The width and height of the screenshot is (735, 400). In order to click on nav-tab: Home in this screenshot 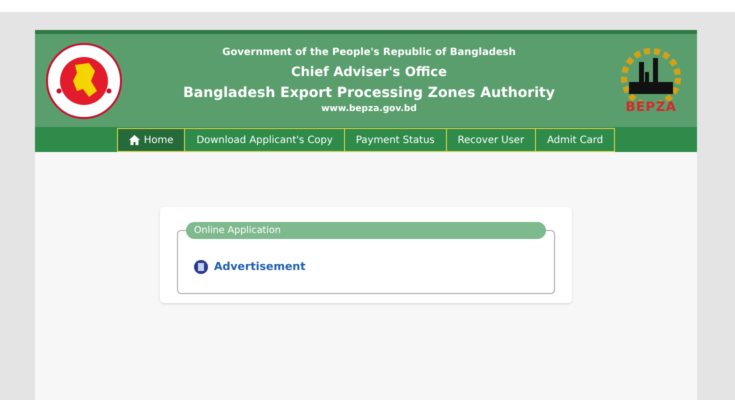, I will do `click(151, 140)`.